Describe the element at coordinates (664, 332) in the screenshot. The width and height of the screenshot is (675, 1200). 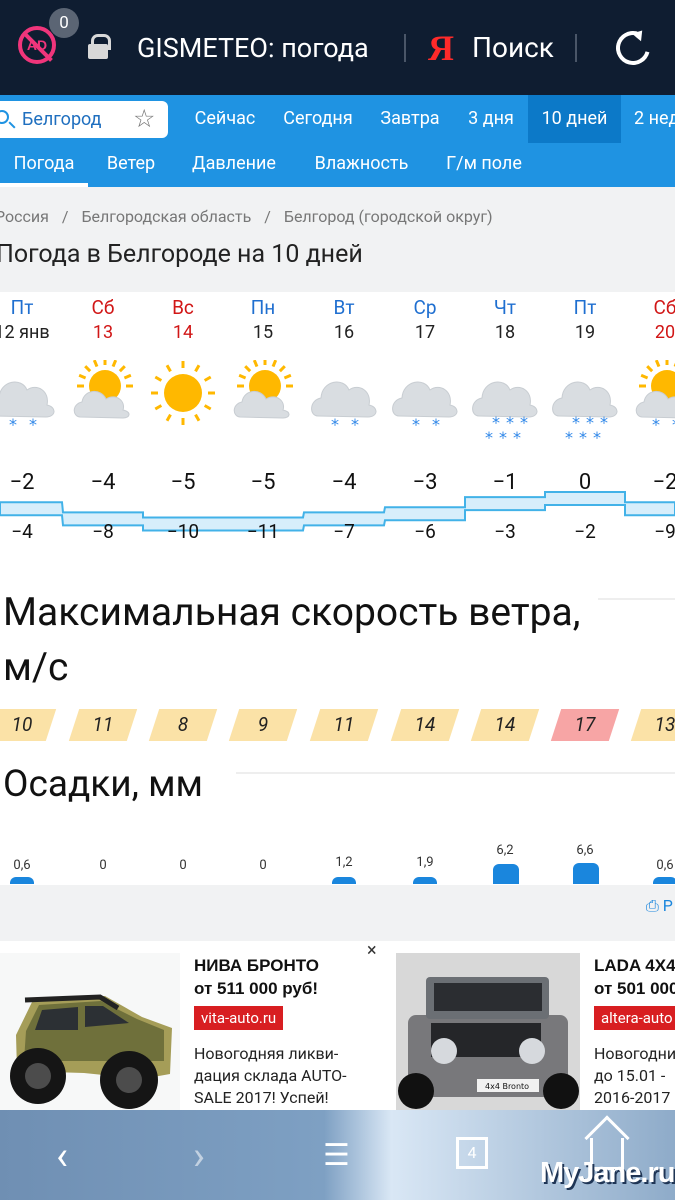
I see `day-date: 20` at that location.